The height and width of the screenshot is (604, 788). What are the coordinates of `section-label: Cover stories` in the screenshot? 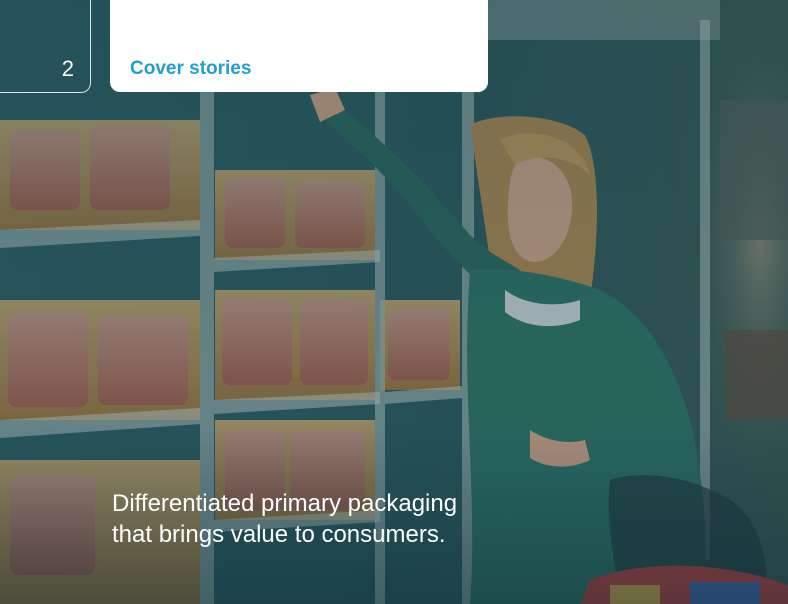 It's located at (191, 68).